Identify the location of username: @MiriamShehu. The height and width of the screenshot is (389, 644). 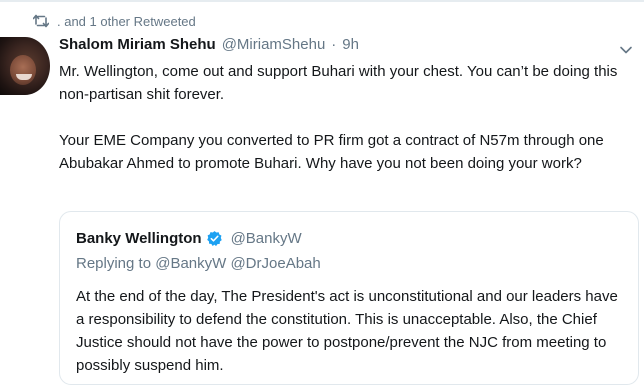
(274, 44).